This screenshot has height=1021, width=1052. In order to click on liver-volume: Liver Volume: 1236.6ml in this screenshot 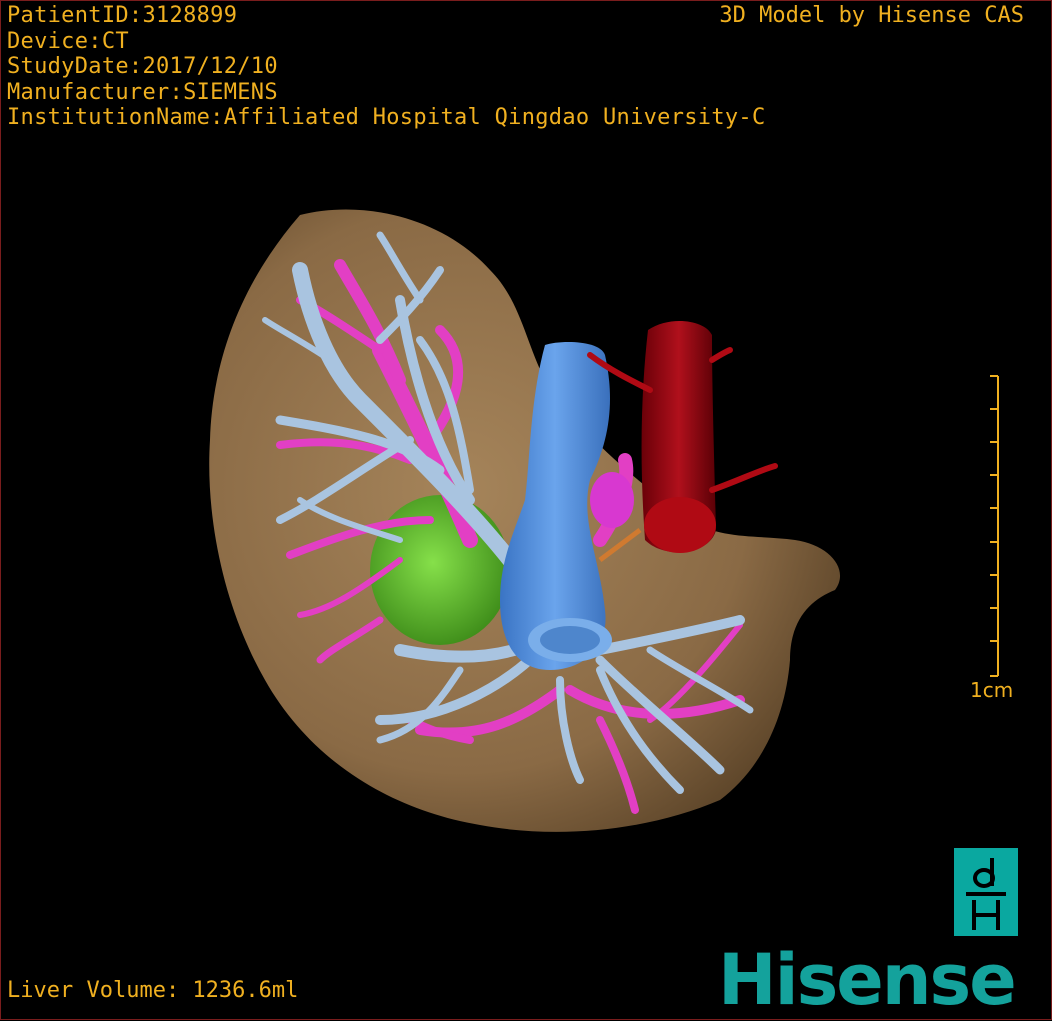, I will do `click(153, 990)`.